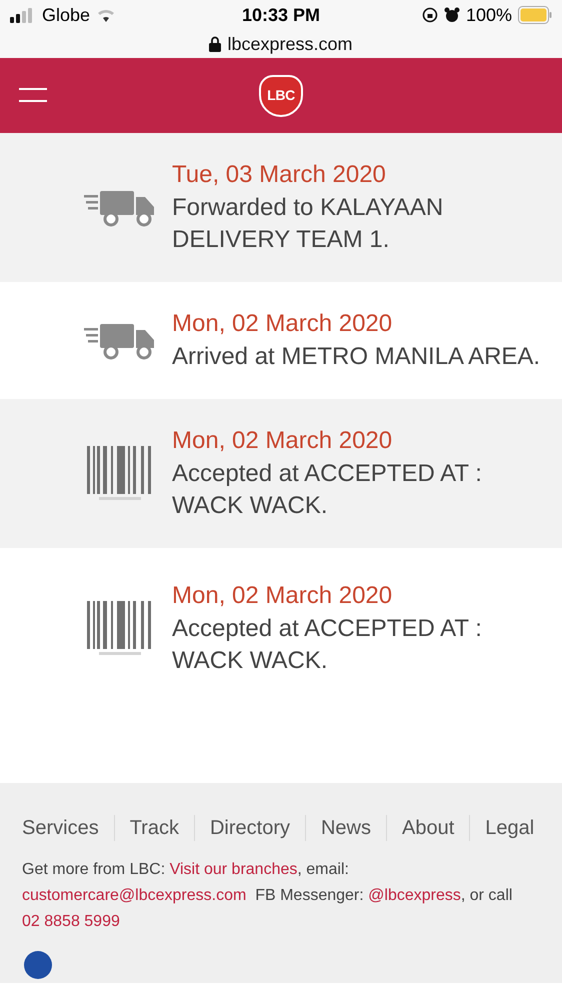  What do you see at coordinates (60, 828) in the screenshot?
I see `footer-link: Services` at bounding box center [60, 828].